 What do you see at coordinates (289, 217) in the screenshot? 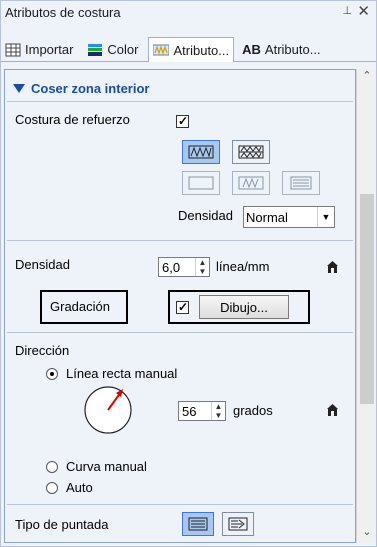
I see `densidad-select: Normal ▼` at bounding box center [289, 217].